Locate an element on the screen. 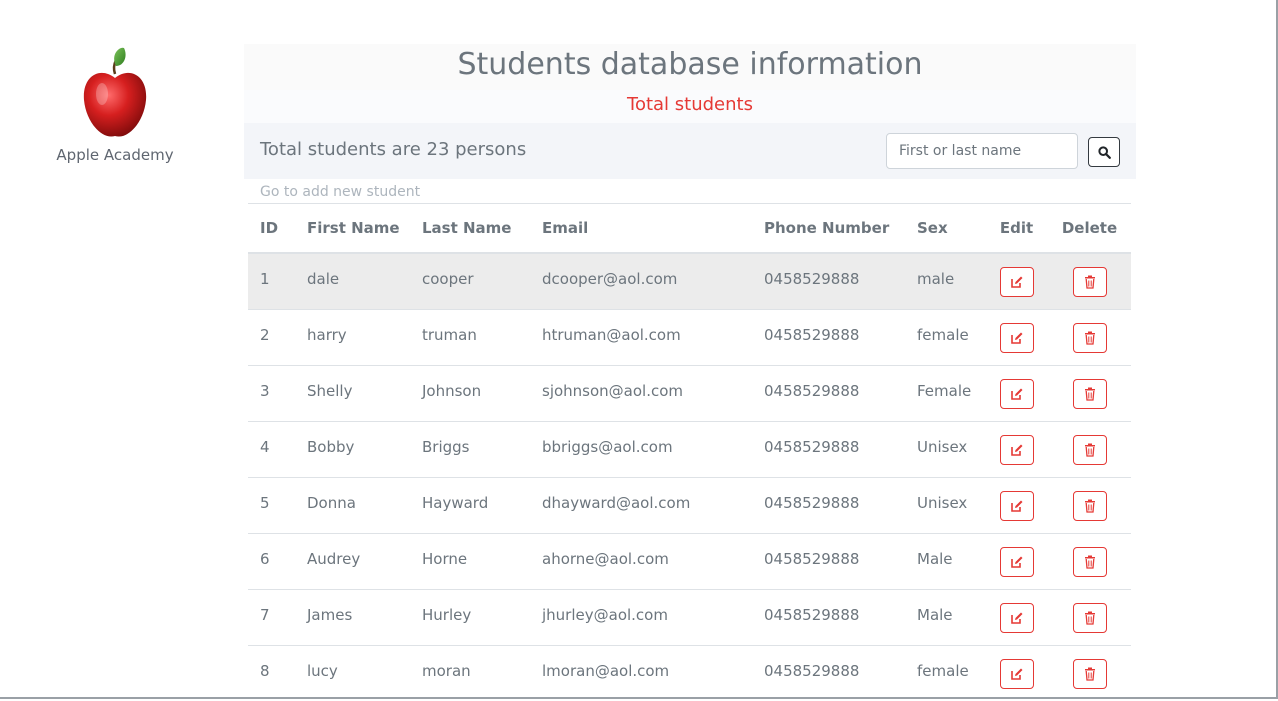 The width and height of the screenshot is (1278, 701). col-header-last-name: Last Name is located at coordinates (470, 228).